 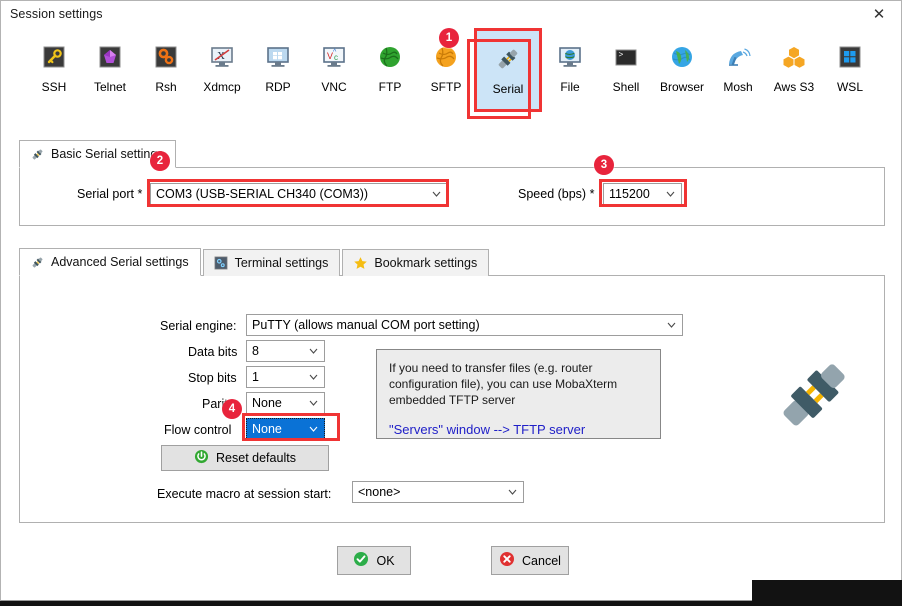 I want to click on tftp-info-line-3: embedded TFTP server, so click(x=452, y=400).